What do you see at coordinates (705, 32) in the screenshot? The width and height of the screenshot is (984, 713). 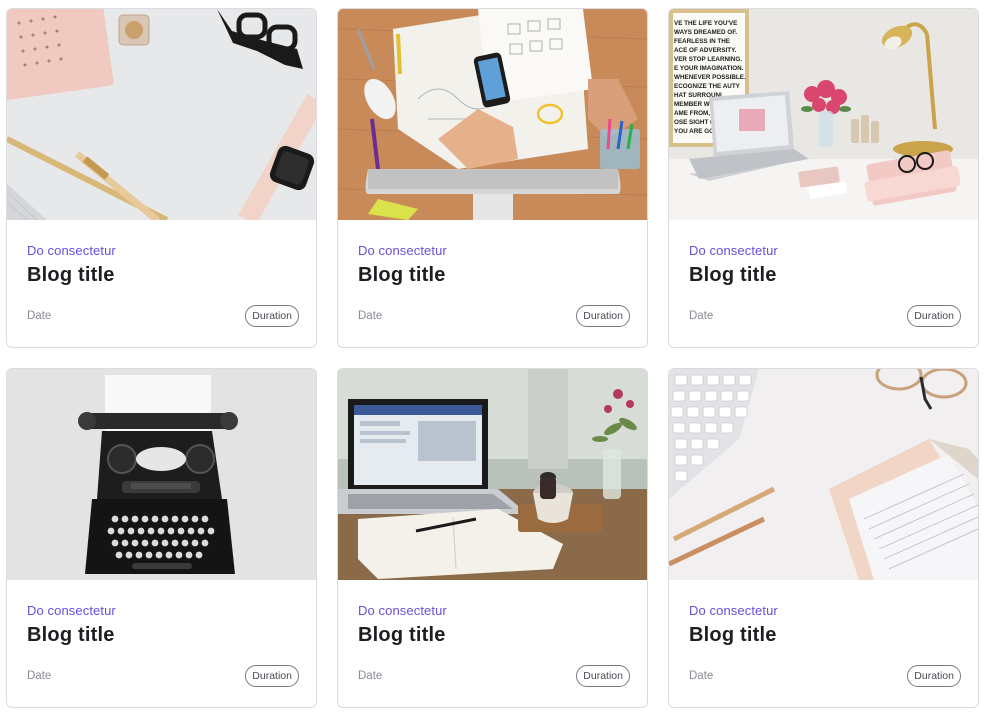 I see `poster-text-line: WAYS DREAMED OF.` at bounding box center [705, 32].